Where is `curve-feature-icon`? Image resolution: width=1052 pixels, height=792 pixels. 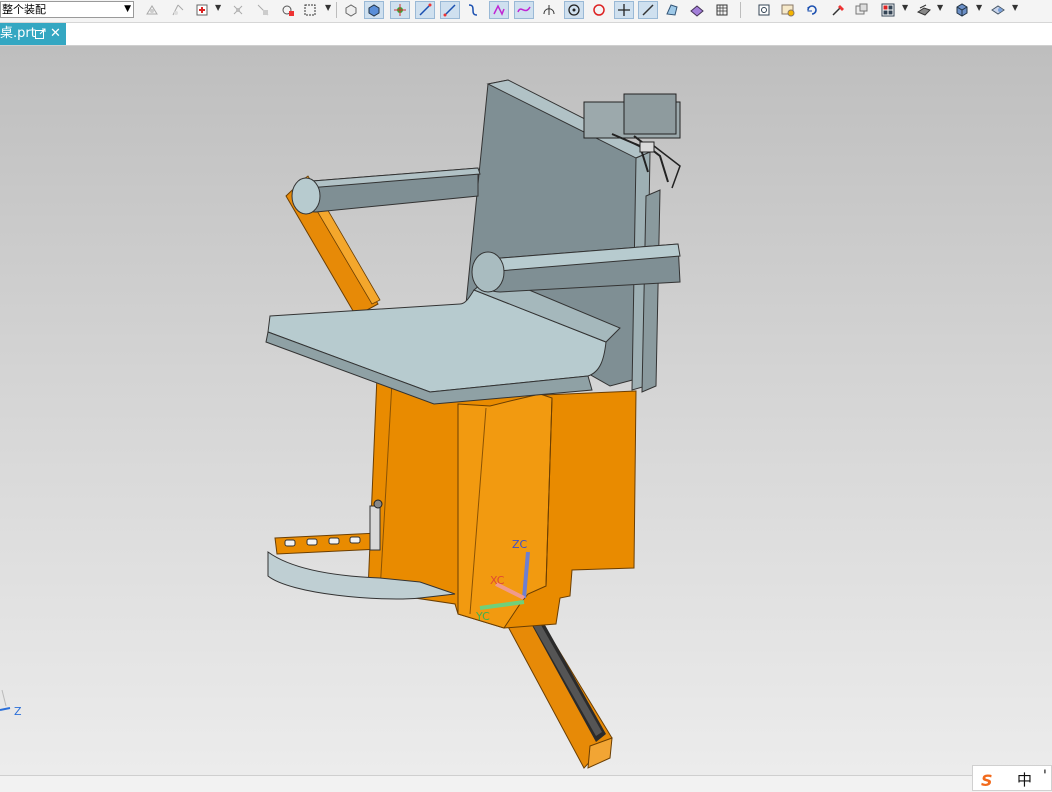 curve-feature-icon is located at coordinates (499, 10).